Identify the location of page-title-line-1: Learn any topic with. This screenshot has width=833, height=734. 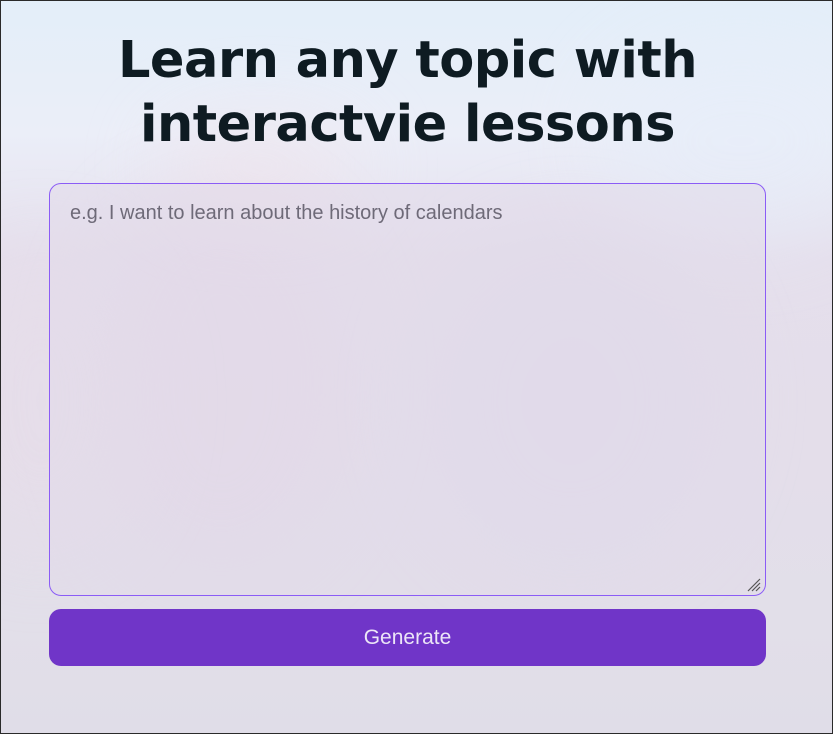
(407, 60).